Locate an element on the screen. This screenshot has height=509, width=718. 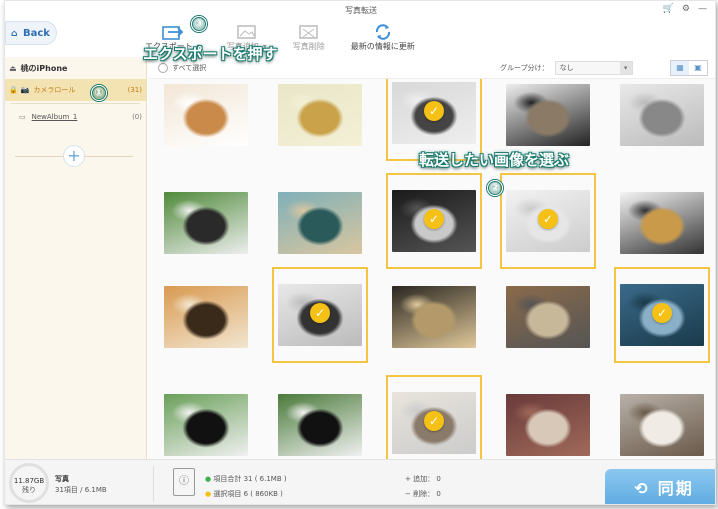
group-label: グループ分け： is located at coordinates (524, 68).